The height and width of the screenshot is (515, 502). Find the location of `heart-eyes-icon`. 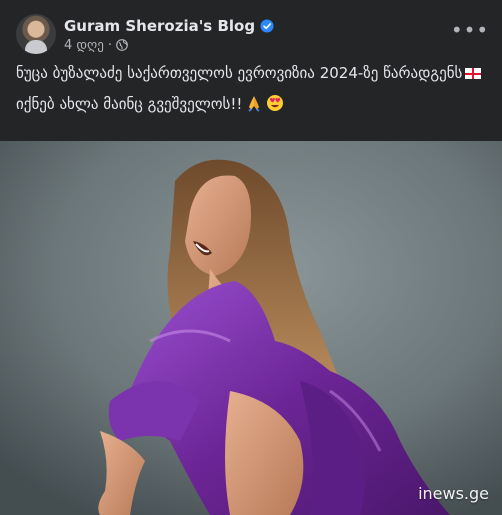

heart-eyes-icon is located at coordinates (275, 103).